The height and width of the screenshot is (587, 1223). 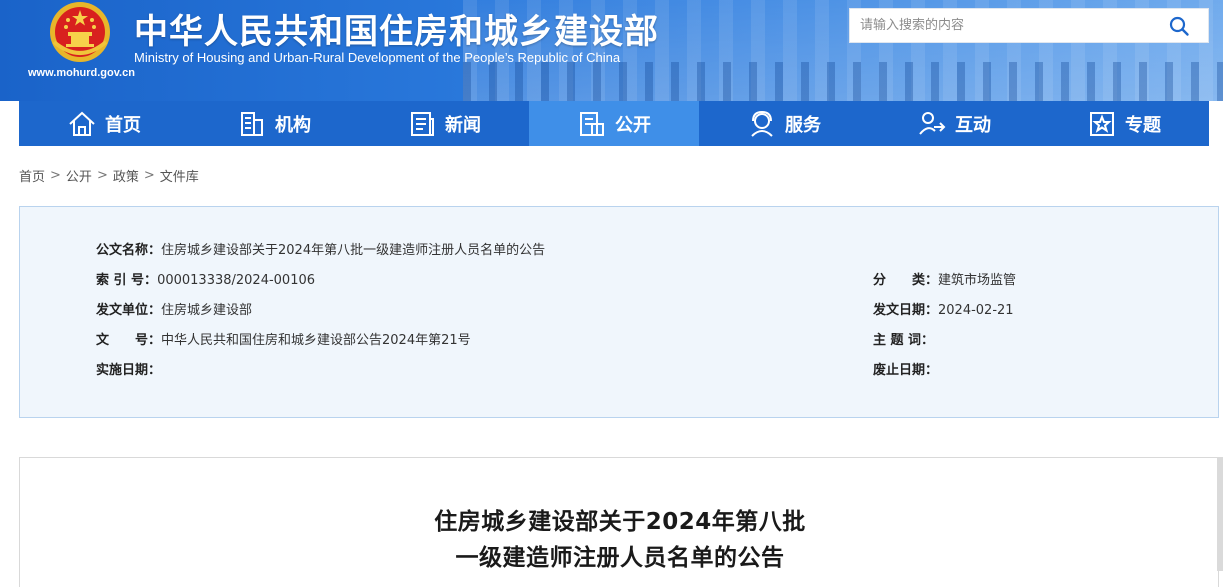 What do you see at coordinates (1220, 514) in the screenshot?
I see `scrollbar-thumb` at bounding box center [1220, 514].